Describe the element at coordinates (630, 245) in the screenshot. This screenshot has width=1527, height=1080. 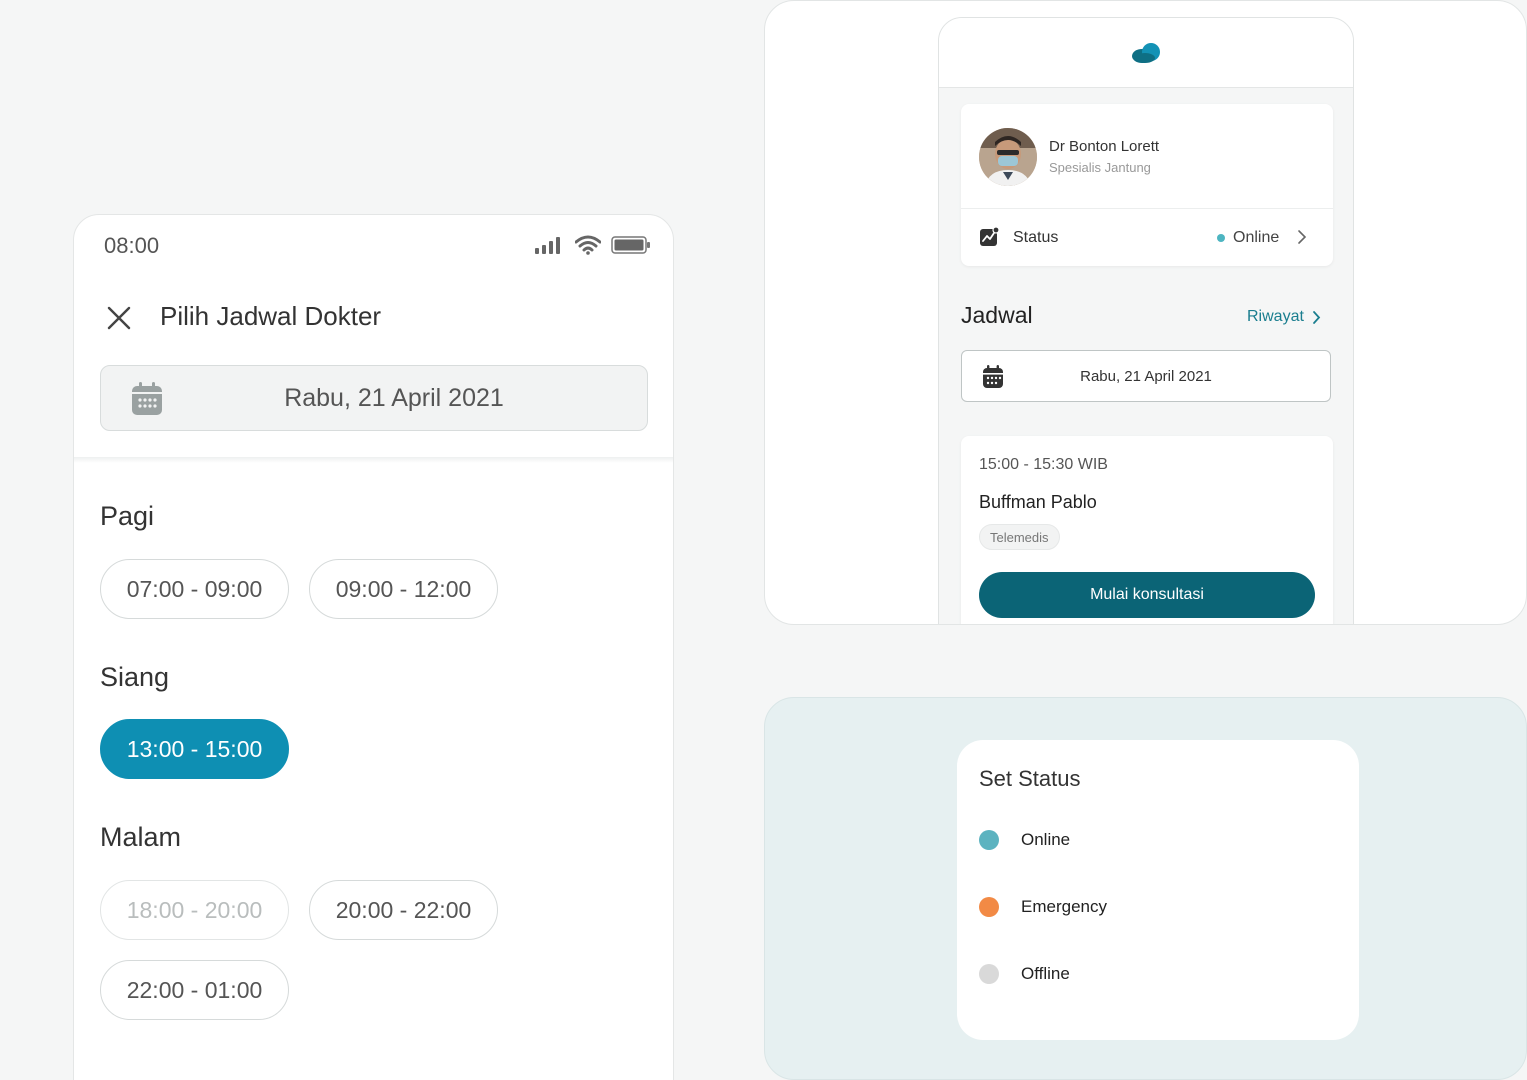
I see `battery-icon` at that location.